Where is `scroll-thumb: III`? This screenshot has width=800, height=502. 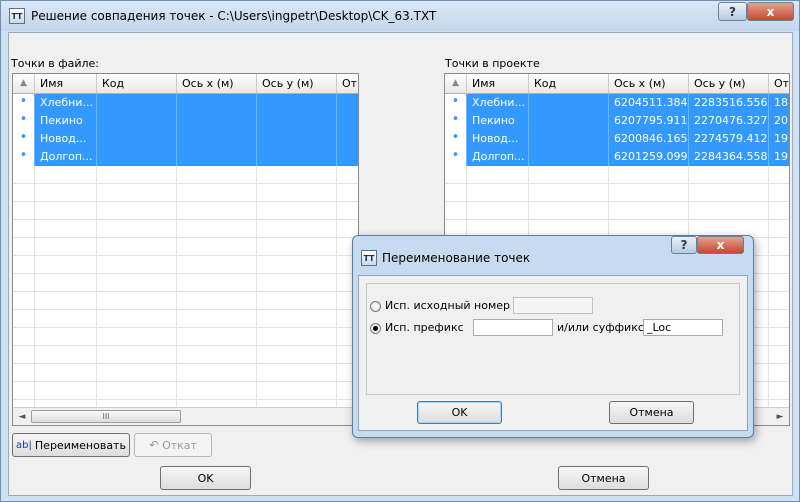
scroll-thumb: III is located at coordinates (106, 416).